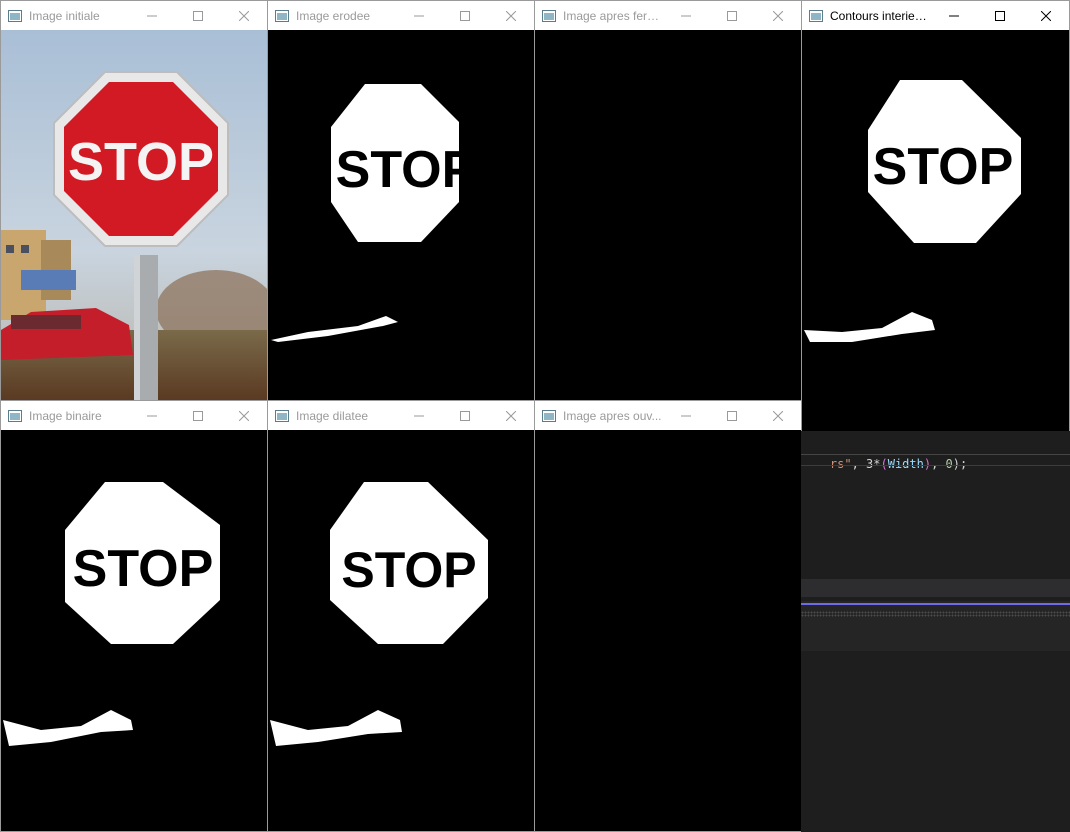  Describe the element at coordinates (935, 604) in the screenshot. I see `editor-accent-bar` at that location.